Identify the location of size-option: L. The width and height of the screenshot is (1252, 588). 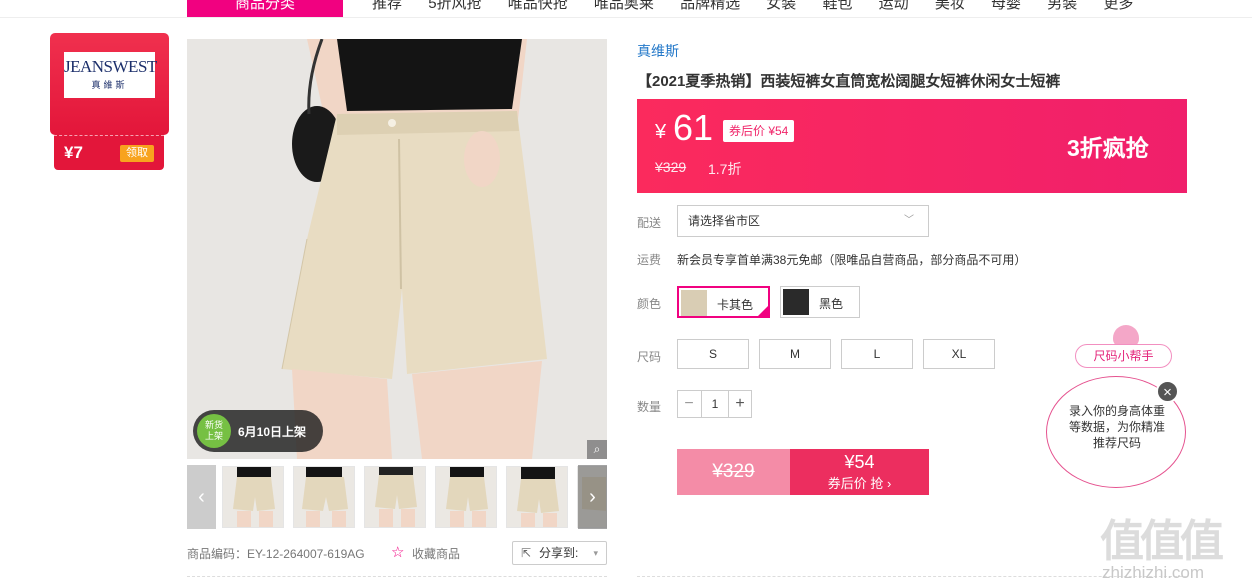
(877, 354).